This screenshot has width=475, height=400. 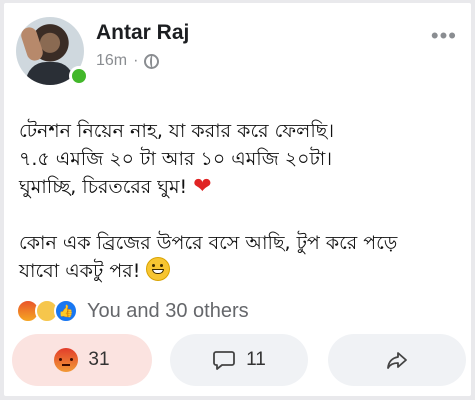 What do you see at coordinates (241, 271) in the screenshot?
I see `post-line-with-smiley: যাবো একটু পর!` at bounding box center [241, 271].